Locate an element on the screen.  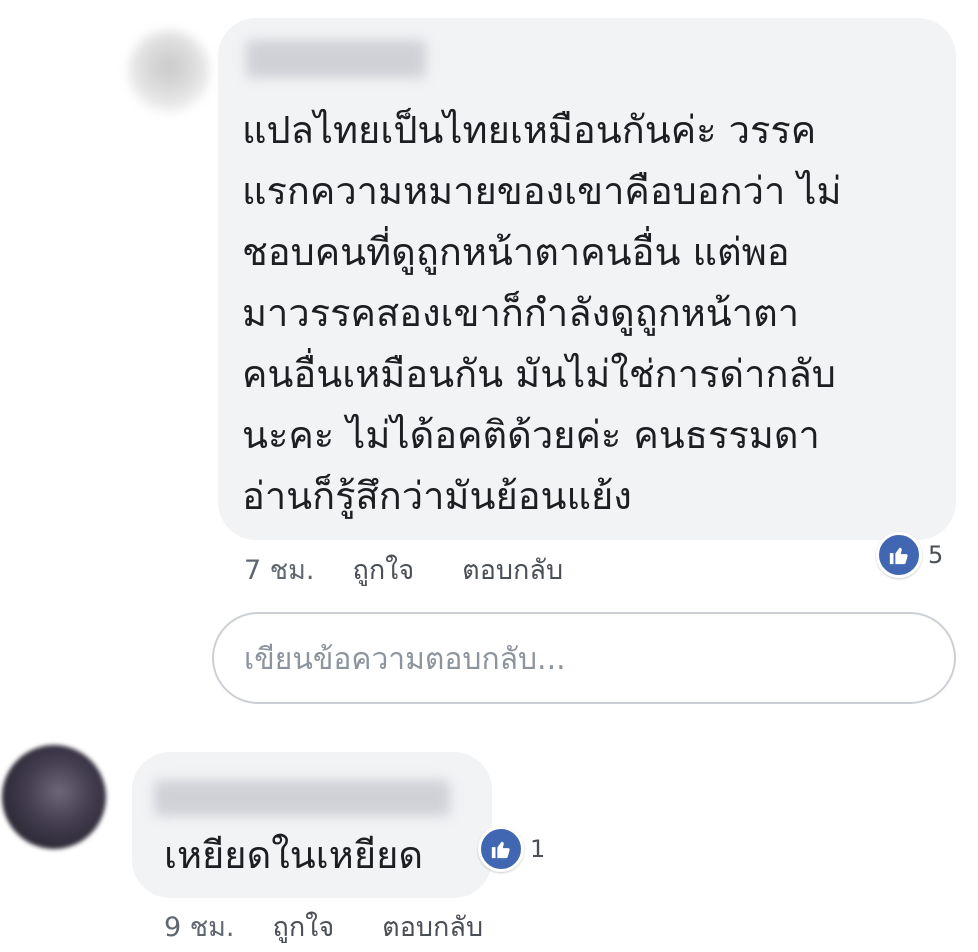
reply-input is located at coordinates (584, 659).